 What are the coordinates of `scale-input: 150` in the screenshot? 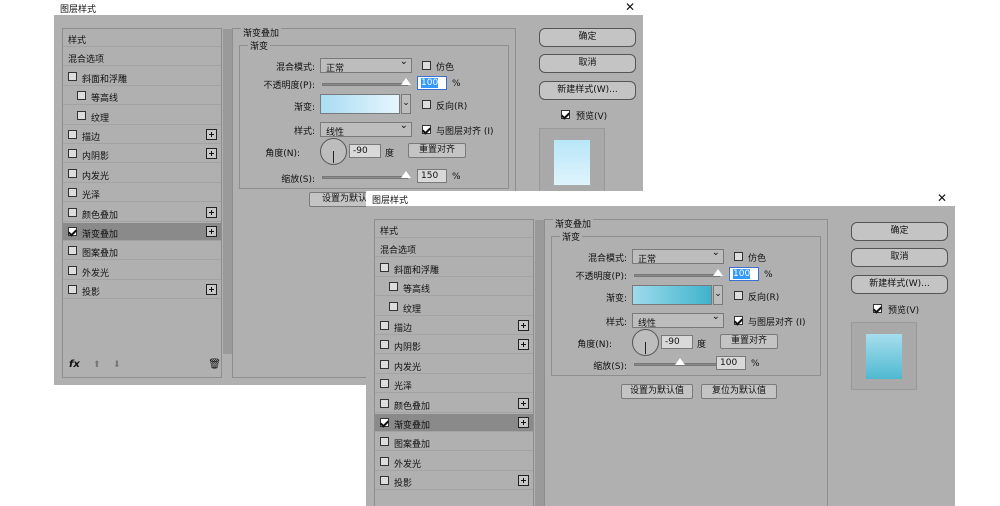 It's located at (432, 176).